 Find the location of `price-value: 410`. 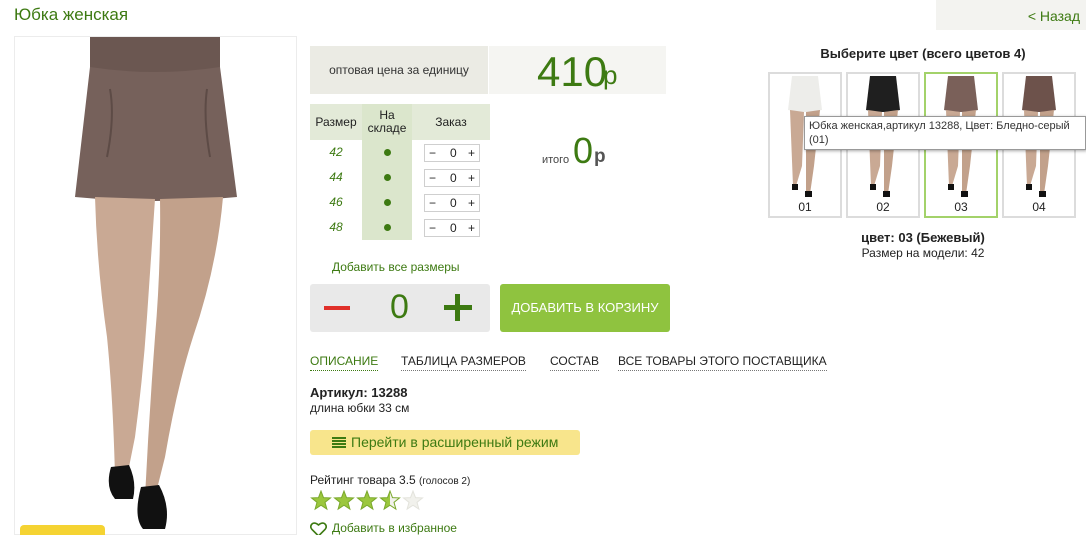

price-value: 410 is located at coordinates (572, 71).